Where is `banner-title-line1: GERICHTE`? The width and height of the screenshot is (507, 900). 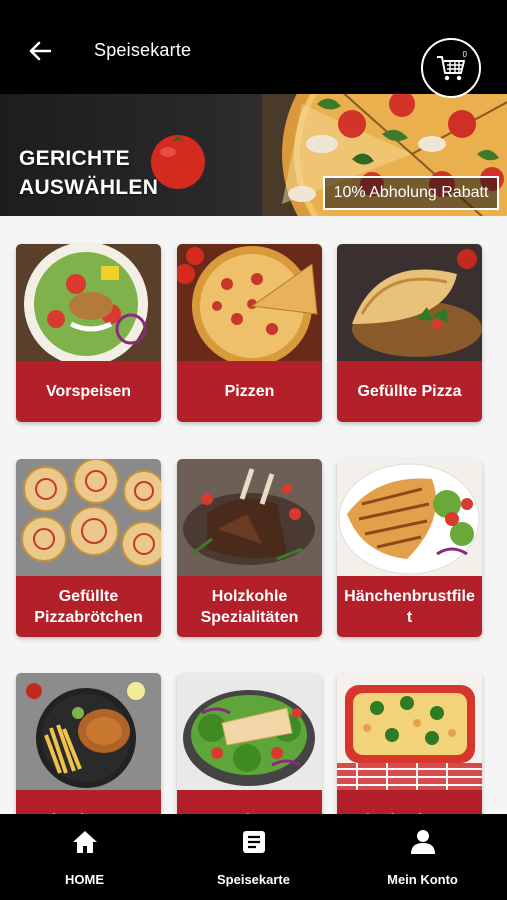 banner-title-line1: GERICHTE is located at coordinates (74, 158).